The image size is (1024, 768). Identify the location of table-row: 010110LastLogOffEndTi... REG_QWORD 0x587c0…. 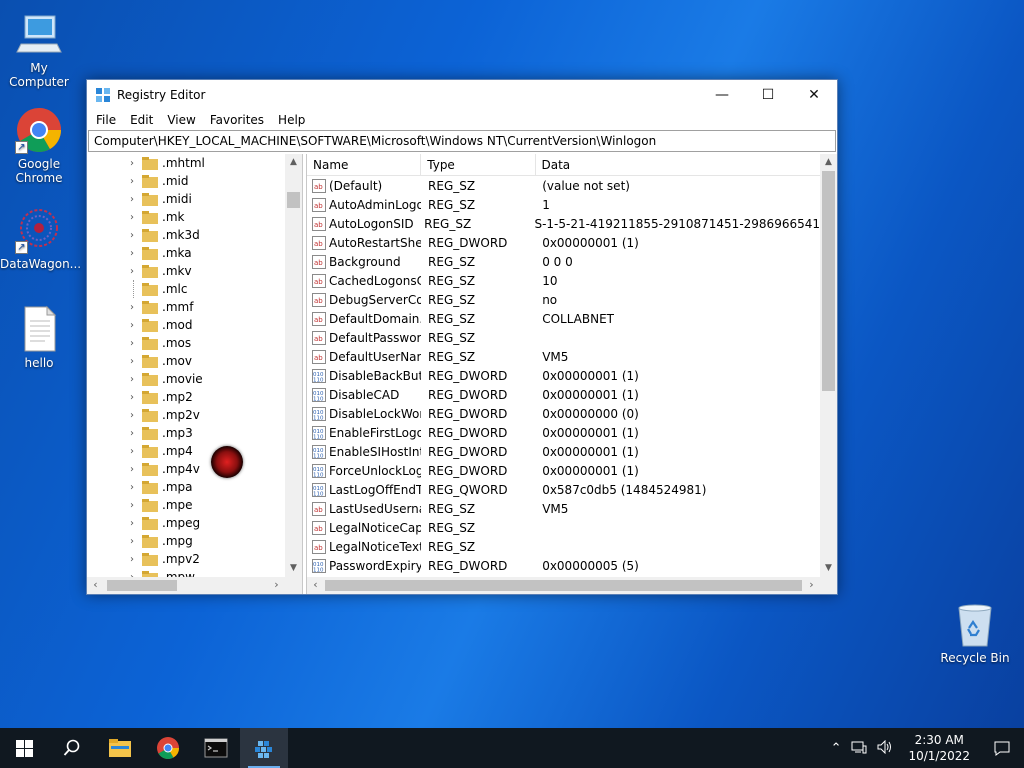
(563, 489).